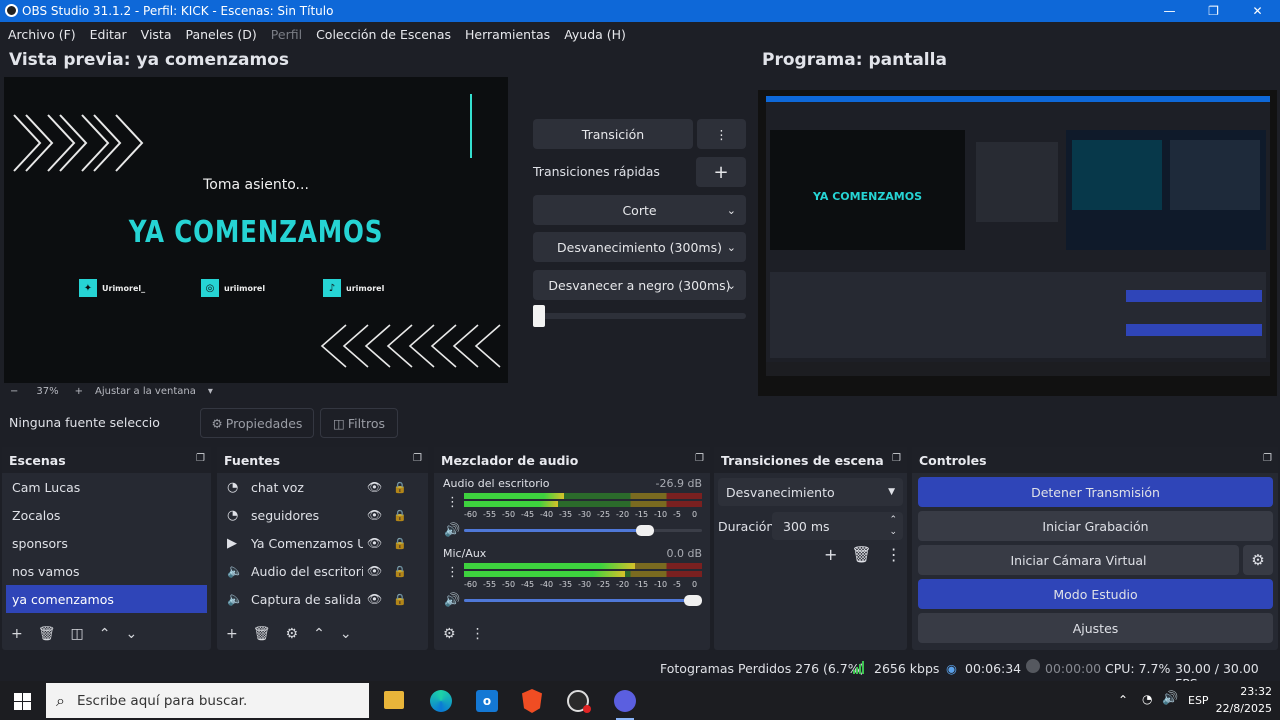 Image resolution: width=1280 pixels, height=720 pixels. What do you see at coordinates (322, 487) in the screenshot?
I see `source-item: ◔ chat voz 👁 🔒` at bounding box center [322, 487].